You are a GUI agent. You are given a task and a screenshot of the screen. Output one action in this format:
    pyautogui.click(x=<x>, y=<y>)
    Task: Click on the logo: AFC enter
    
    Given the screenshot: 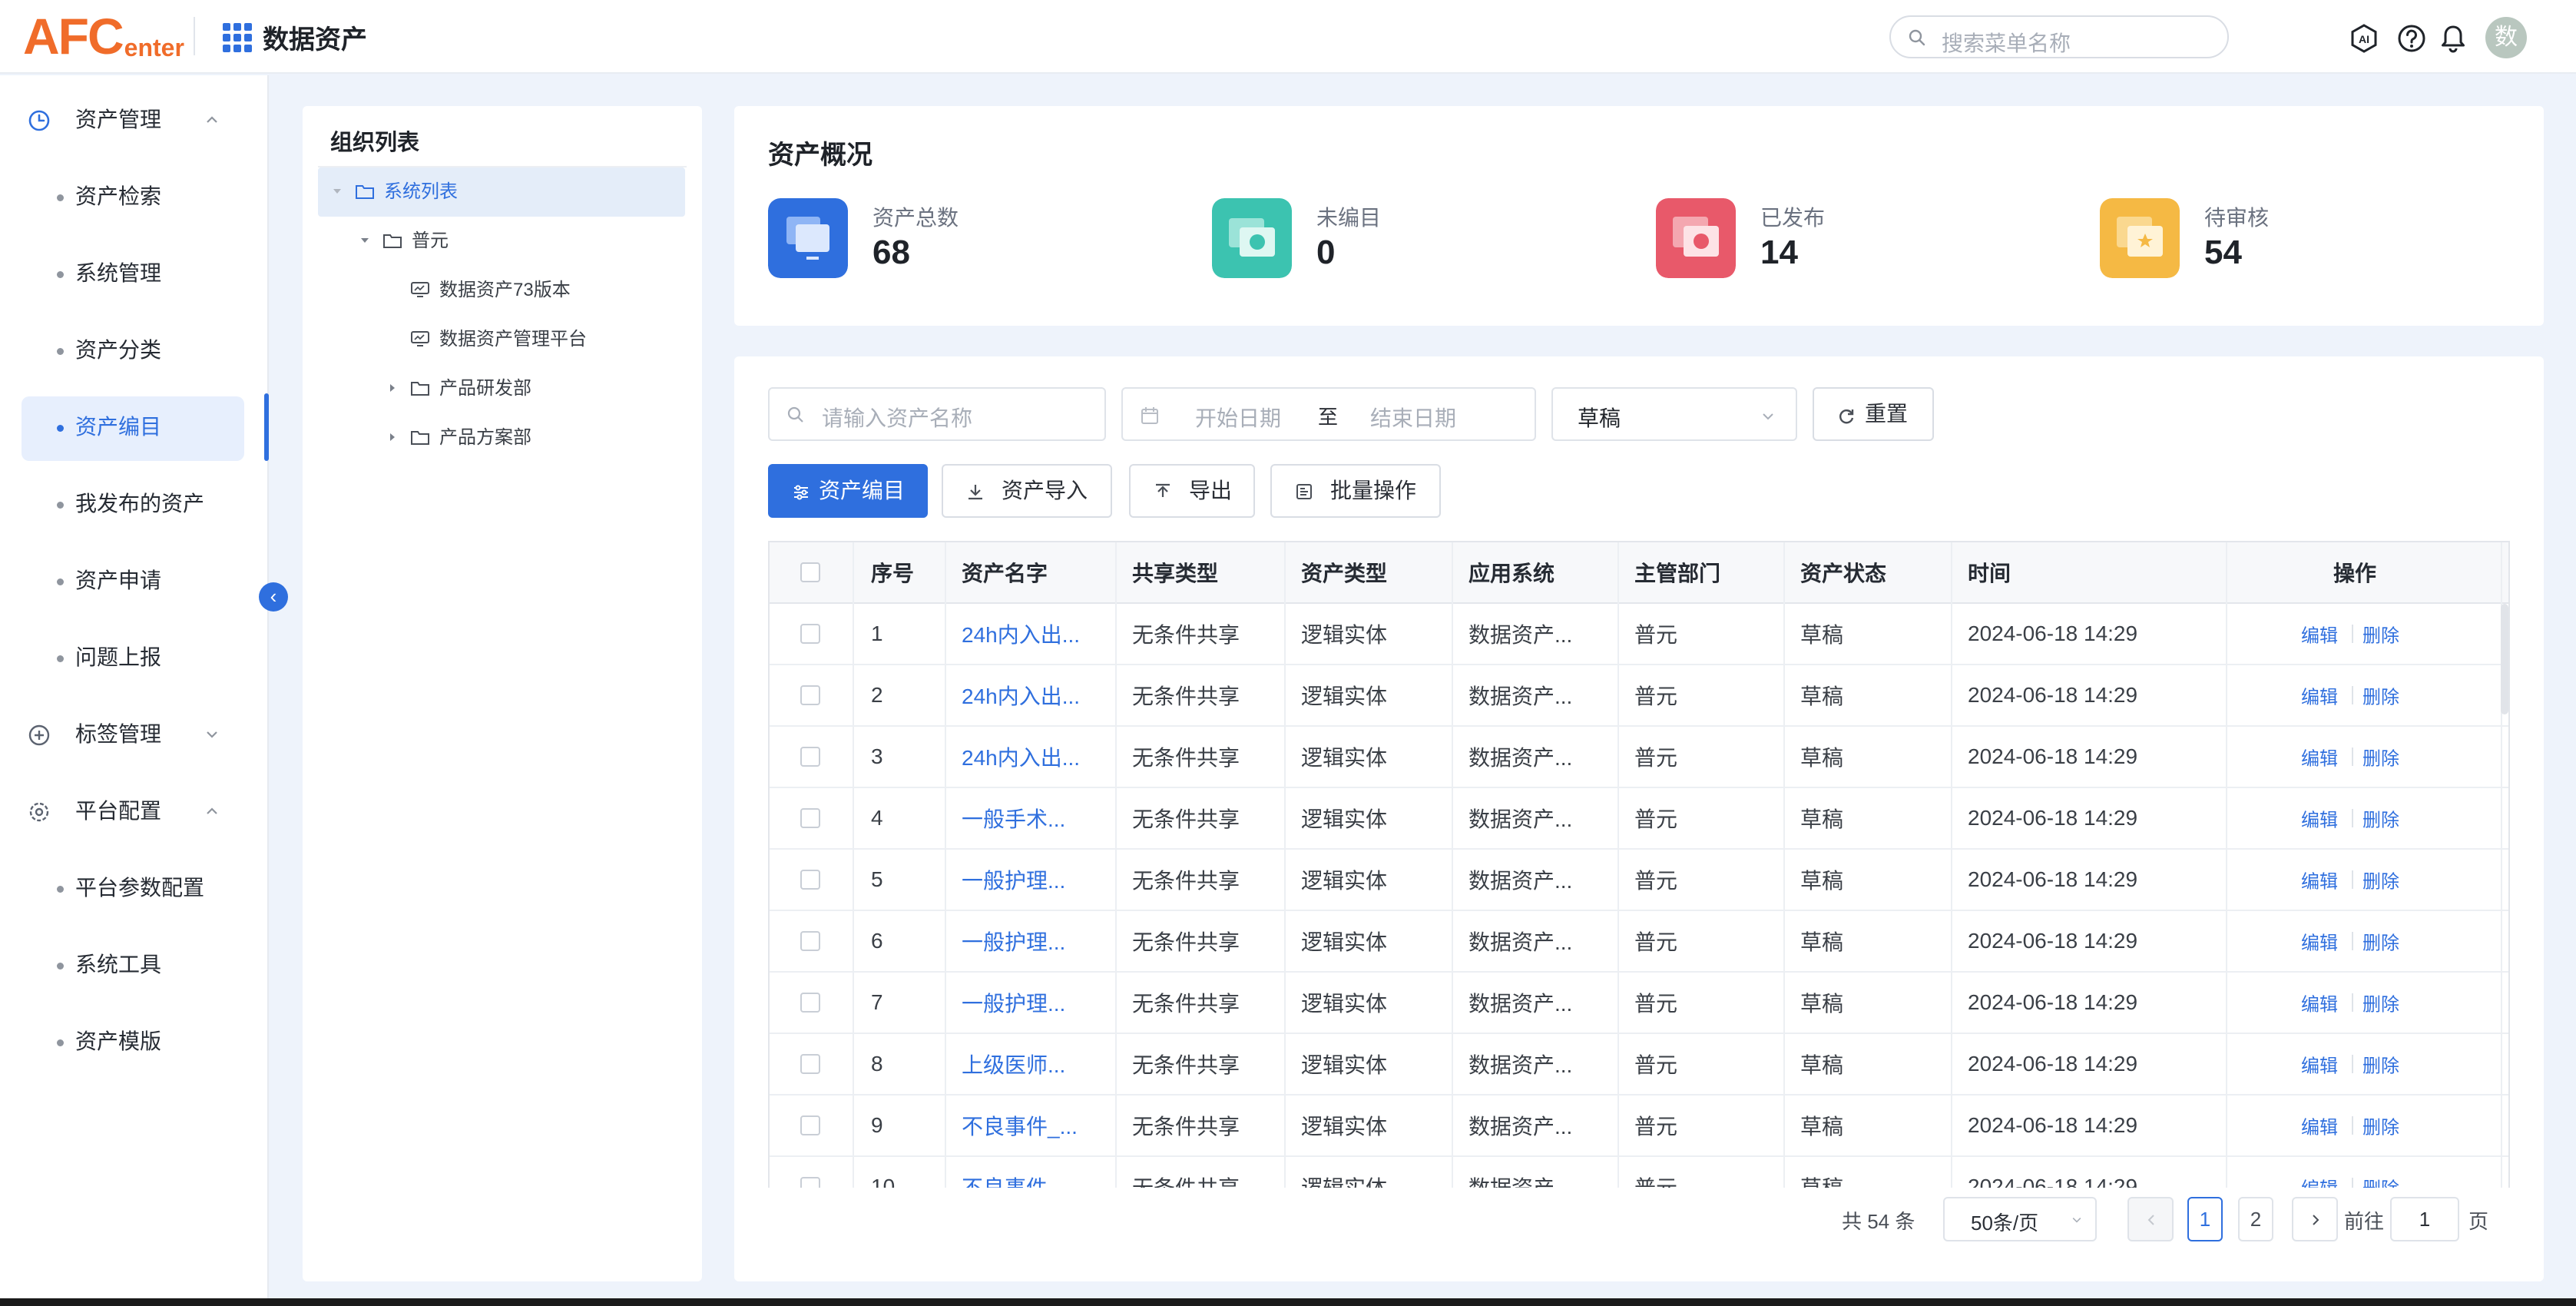 What is the action you would take?
    pyautogui.click(x=104, y=34)
    